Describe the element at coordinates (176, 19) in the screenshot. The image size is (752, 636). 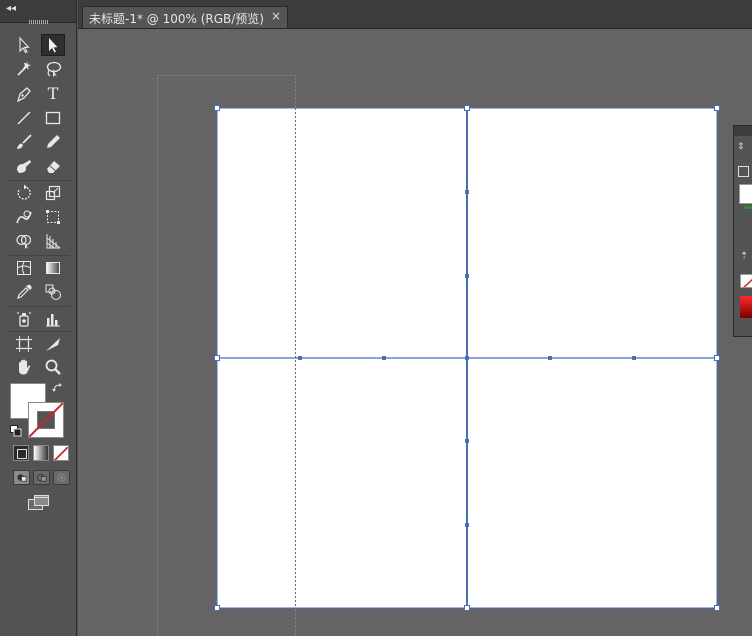
I see `document-tab-title: 未标题-1* @ 100% (RGB/预览)` at that location.